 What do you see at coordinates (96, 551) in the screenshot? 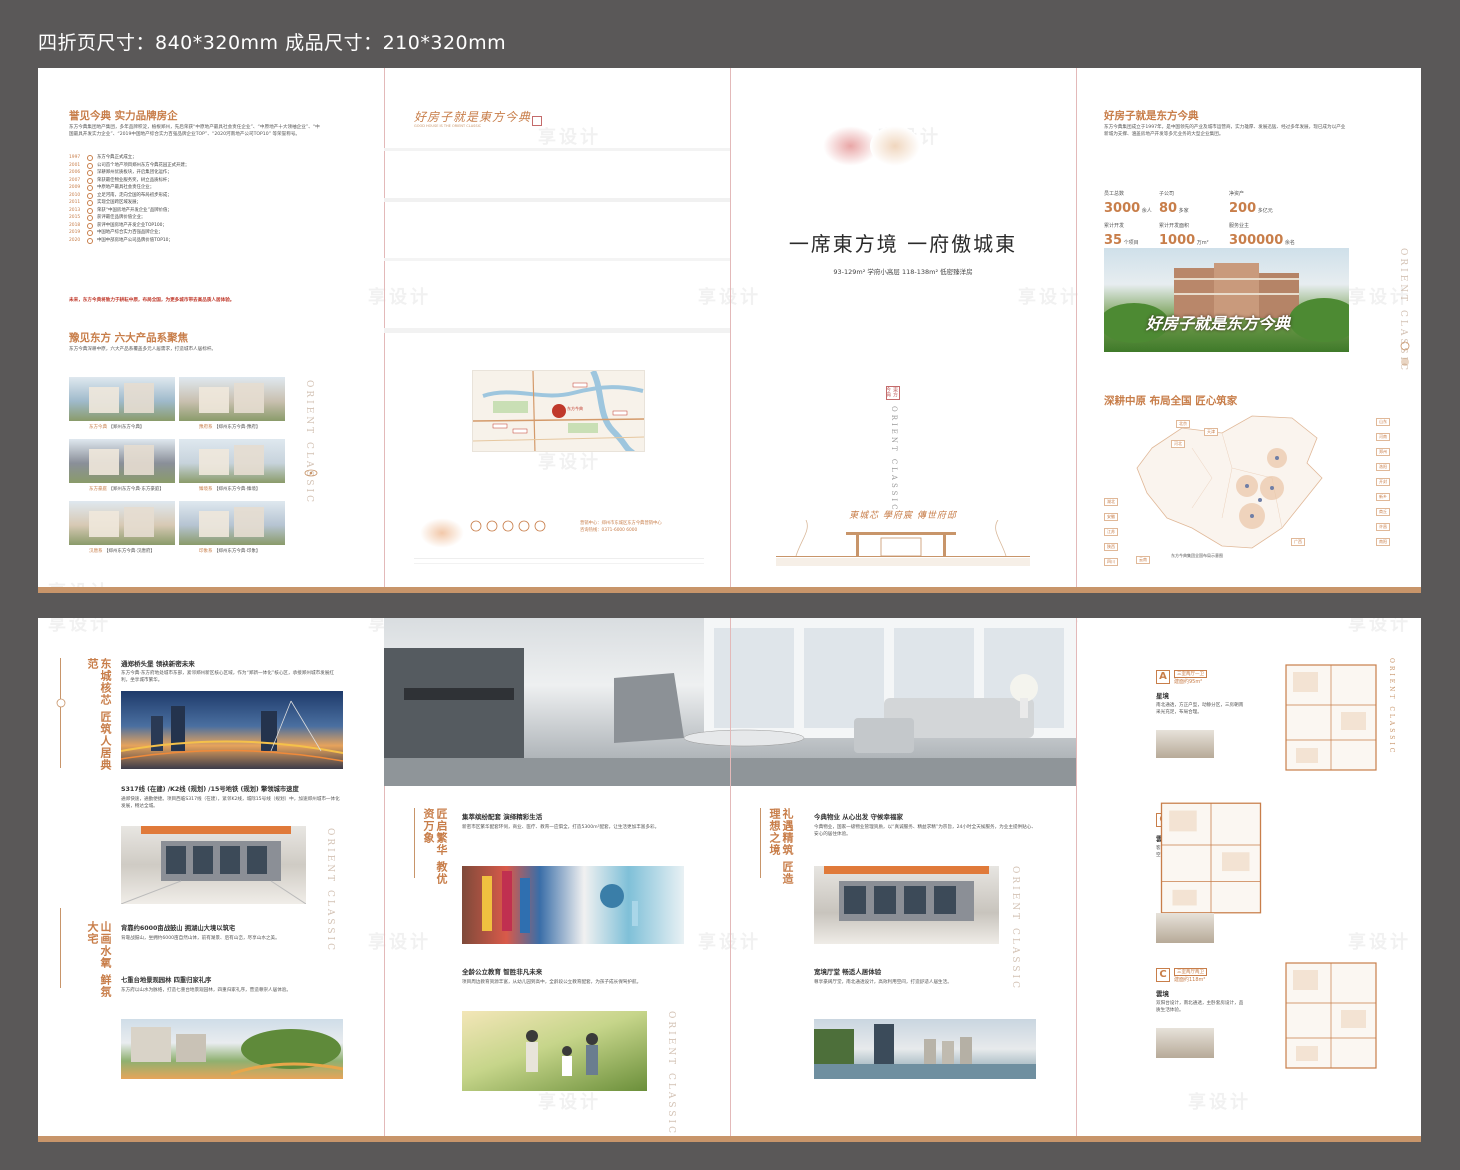
I see `product-series: 汉唐系` at bounding box center [96, 551].